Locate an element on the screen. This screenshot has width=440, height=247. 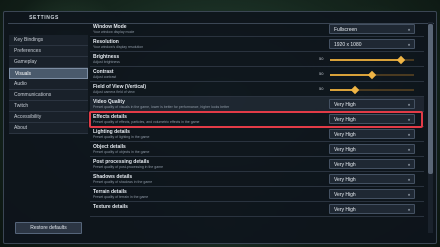
sidebar-item-about: About is located at coordinates (48, 128).